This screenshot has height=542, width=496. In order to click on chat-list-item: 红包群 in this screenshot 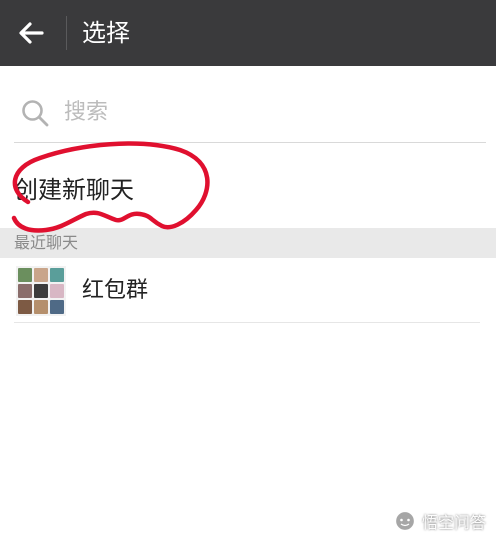, I will do `click(248, 291)`.